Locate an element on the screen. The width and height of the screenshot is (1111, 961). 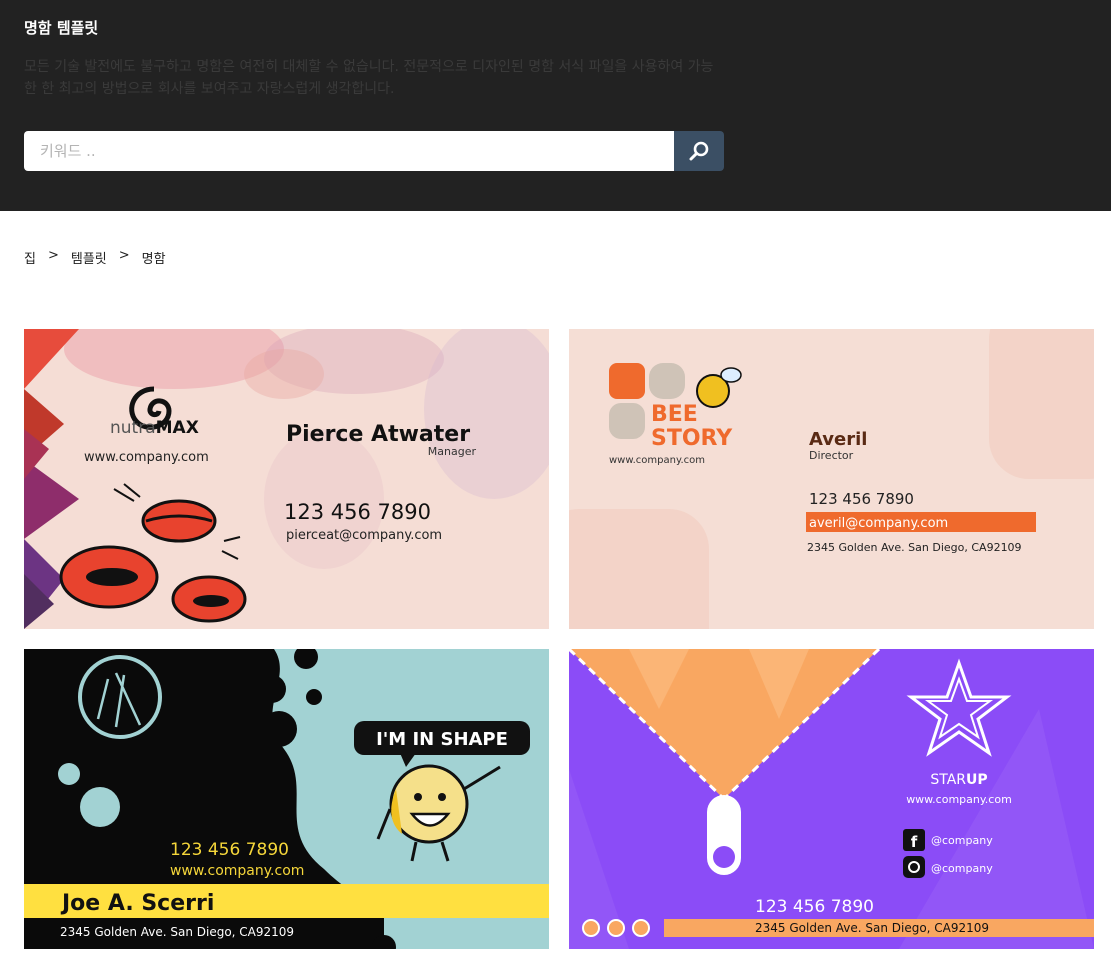
card-email: pierceat@company.com is located at coordinates (364, 535).